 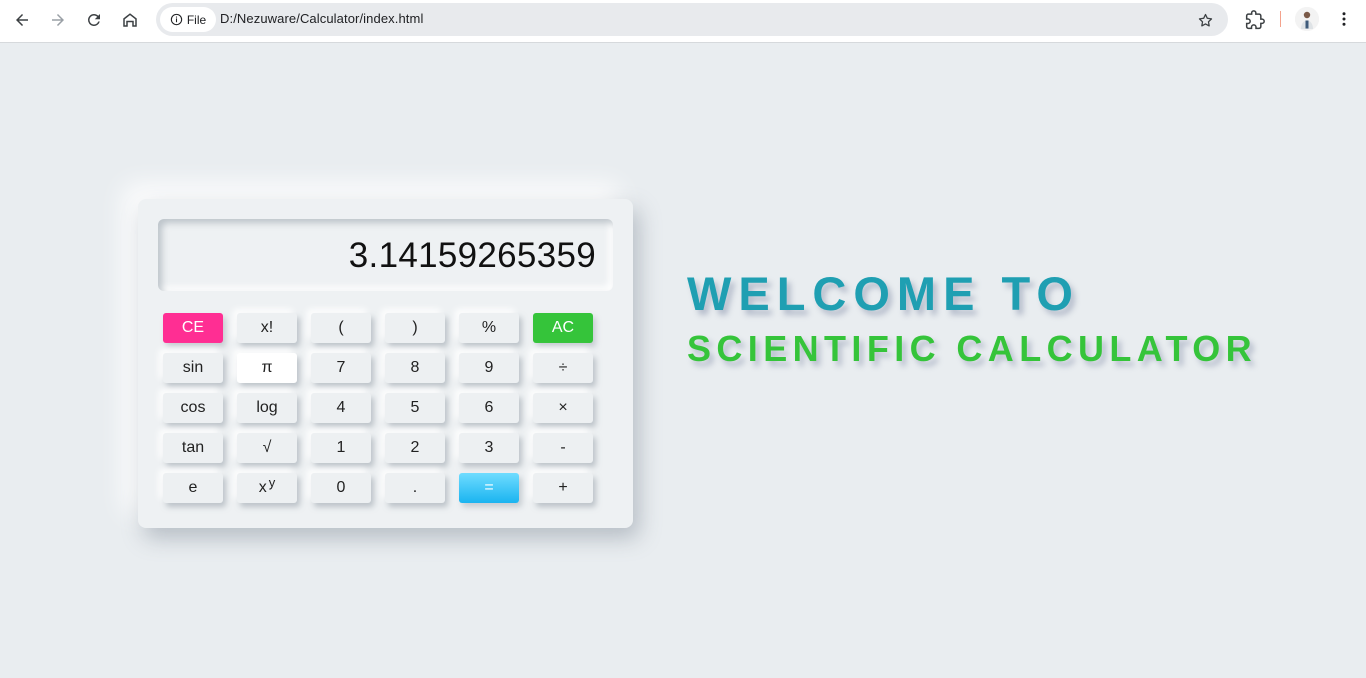 What do you see at coordinates (193, 368) in the screenshot?
I see `sin-button: sin` at bounding box center [193, 368].